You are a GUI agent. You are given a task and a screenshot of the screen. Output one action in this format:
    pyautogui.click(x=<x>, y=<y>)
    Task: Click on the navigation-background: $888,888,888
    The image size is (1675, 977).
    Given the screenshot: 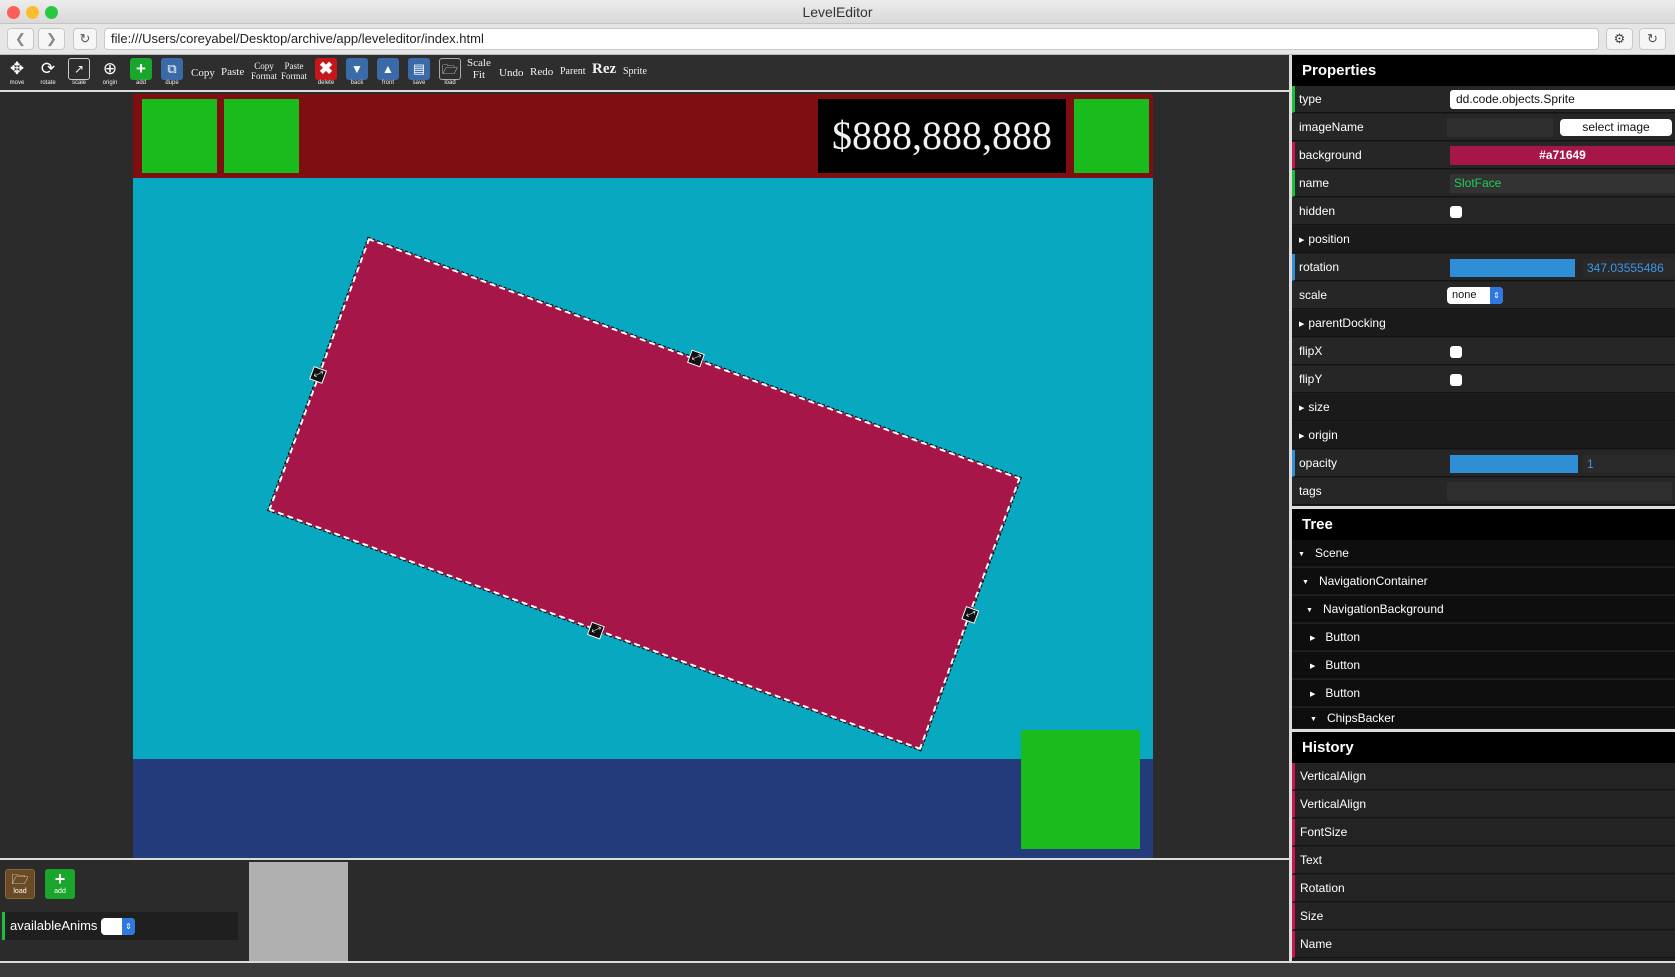 What is the action you would take?
    pyautogui.click(x=643, y=136)
    